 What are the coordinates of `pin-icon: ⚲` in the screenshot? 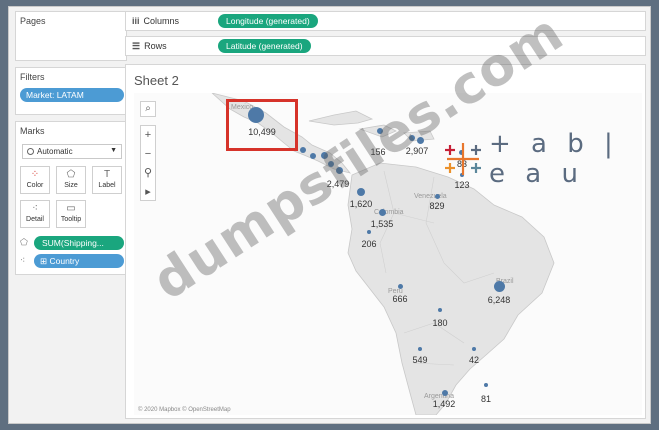 It's located at (148, 173).